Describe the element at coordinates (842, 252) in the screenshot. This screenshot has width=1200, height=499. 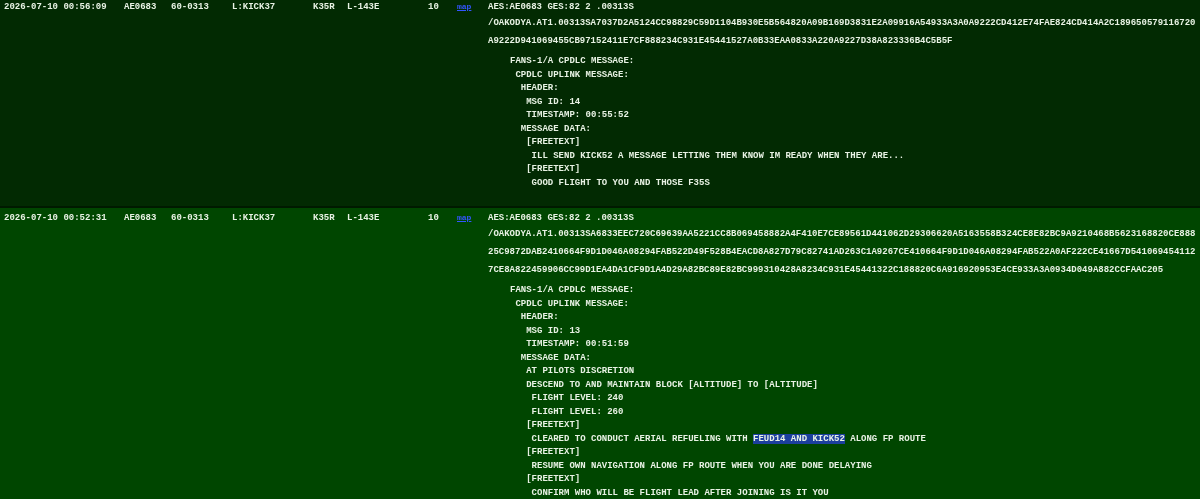
I see `raw-message: /OAKODYA.AT1.00313SA6833EEC720C69639AA5221CC8B069458882A4F410E7CE89561D441062D29306620A5163558B324CE8E82BC9A9210468B5623168820CE88825C9872DAB2410664F9D1D046A08294FAB522D49F528B4EACD8A827D79C82741AD263C1A9267CE410664F9D1D046A08294FAB522A0AF222CE41667D5410694541127CE8A822459906CC99D1EA4DA1CF9D1A4D29A82BC89E82BC999310428A8234C931E45441322C188820C6A916920953E4CE933A3A0934D049A882CCFAAC205` at that location.